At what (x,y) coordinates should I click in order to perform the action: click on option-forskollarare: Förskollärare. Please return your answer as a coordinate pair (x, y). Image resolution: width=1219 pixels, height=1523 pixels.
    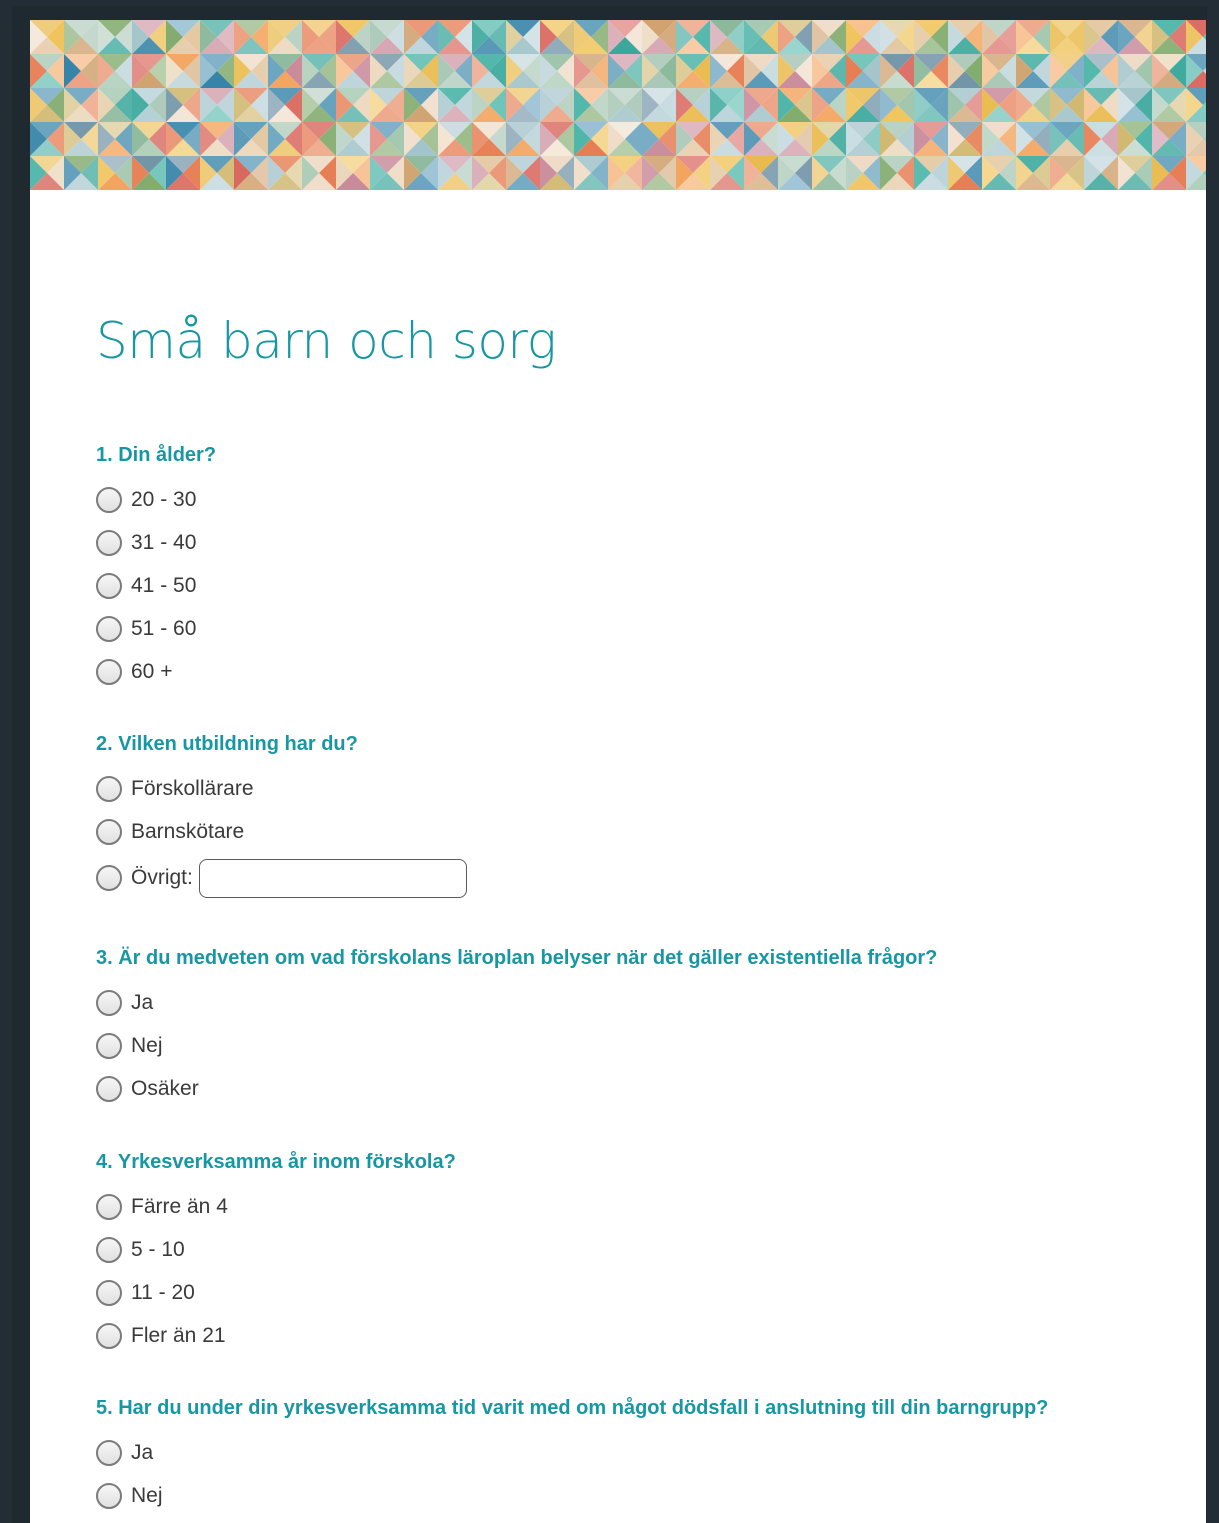
    Looking at the image, I should click on (636, 788).